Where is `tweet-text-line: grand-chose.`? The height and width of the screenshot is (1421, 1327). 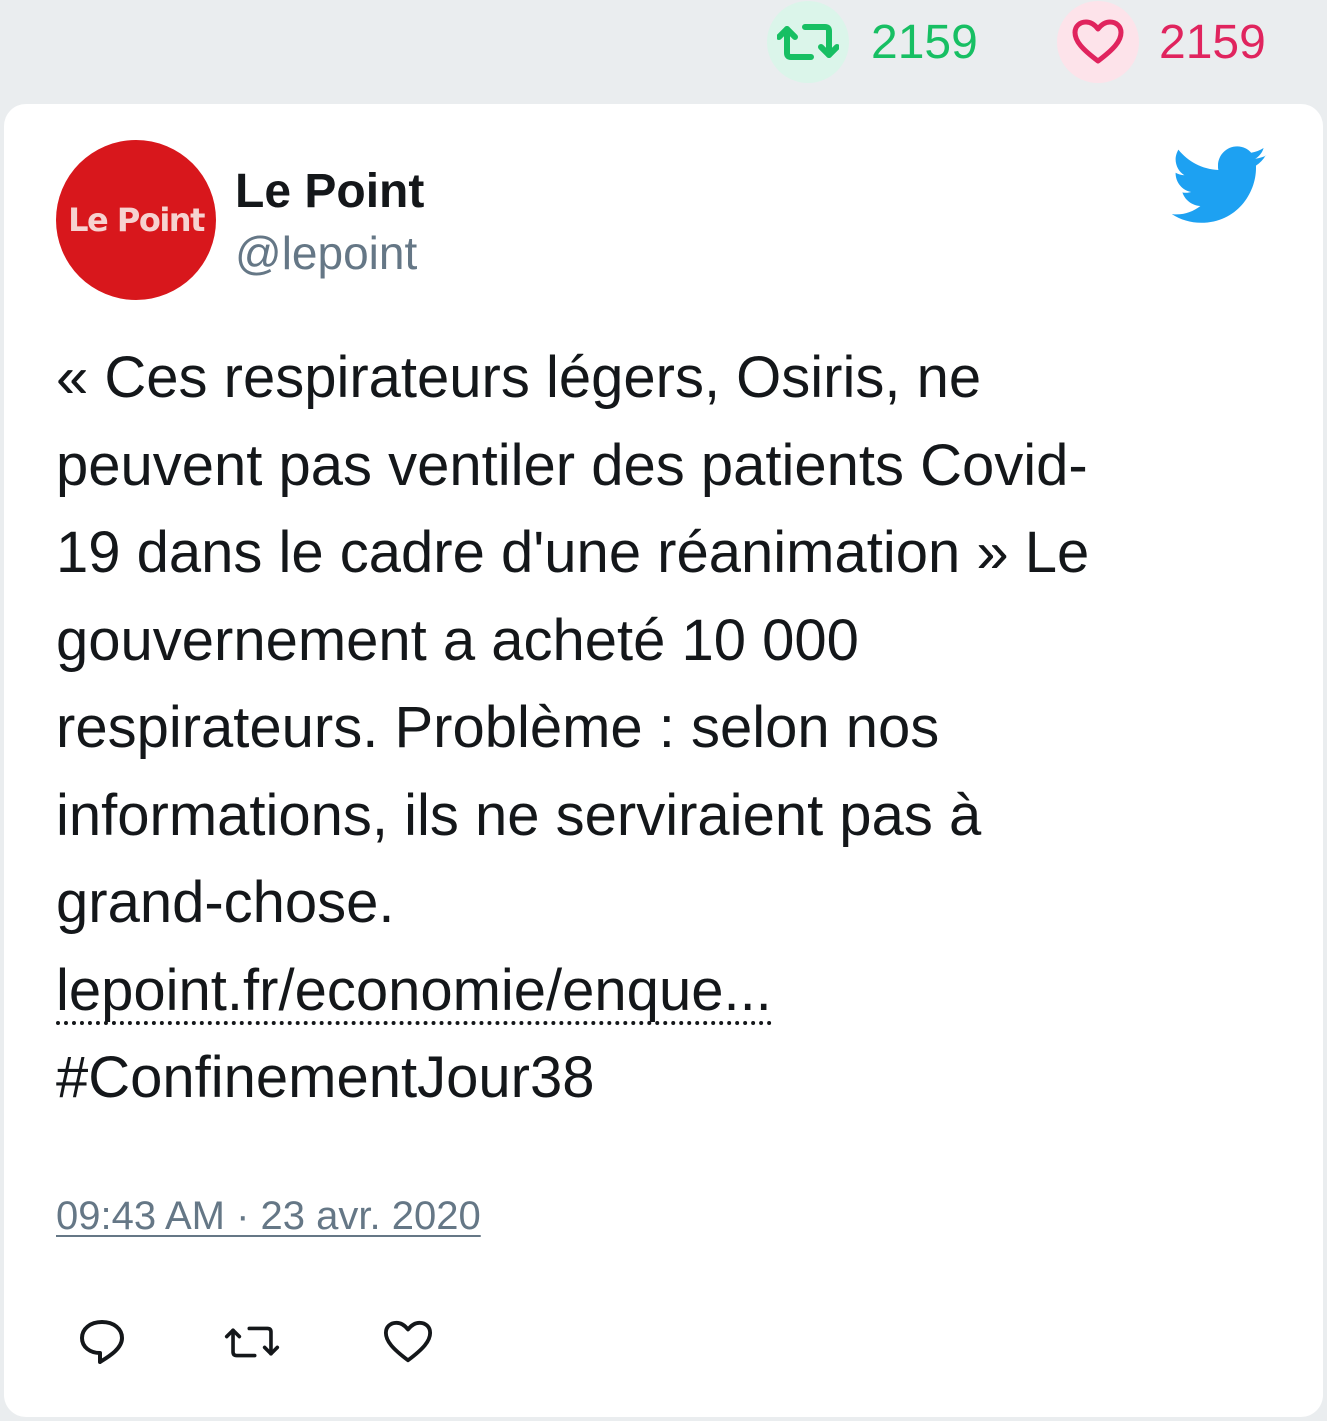
tweet-text-line: grand-chose. is located at coordinates (225, 902).